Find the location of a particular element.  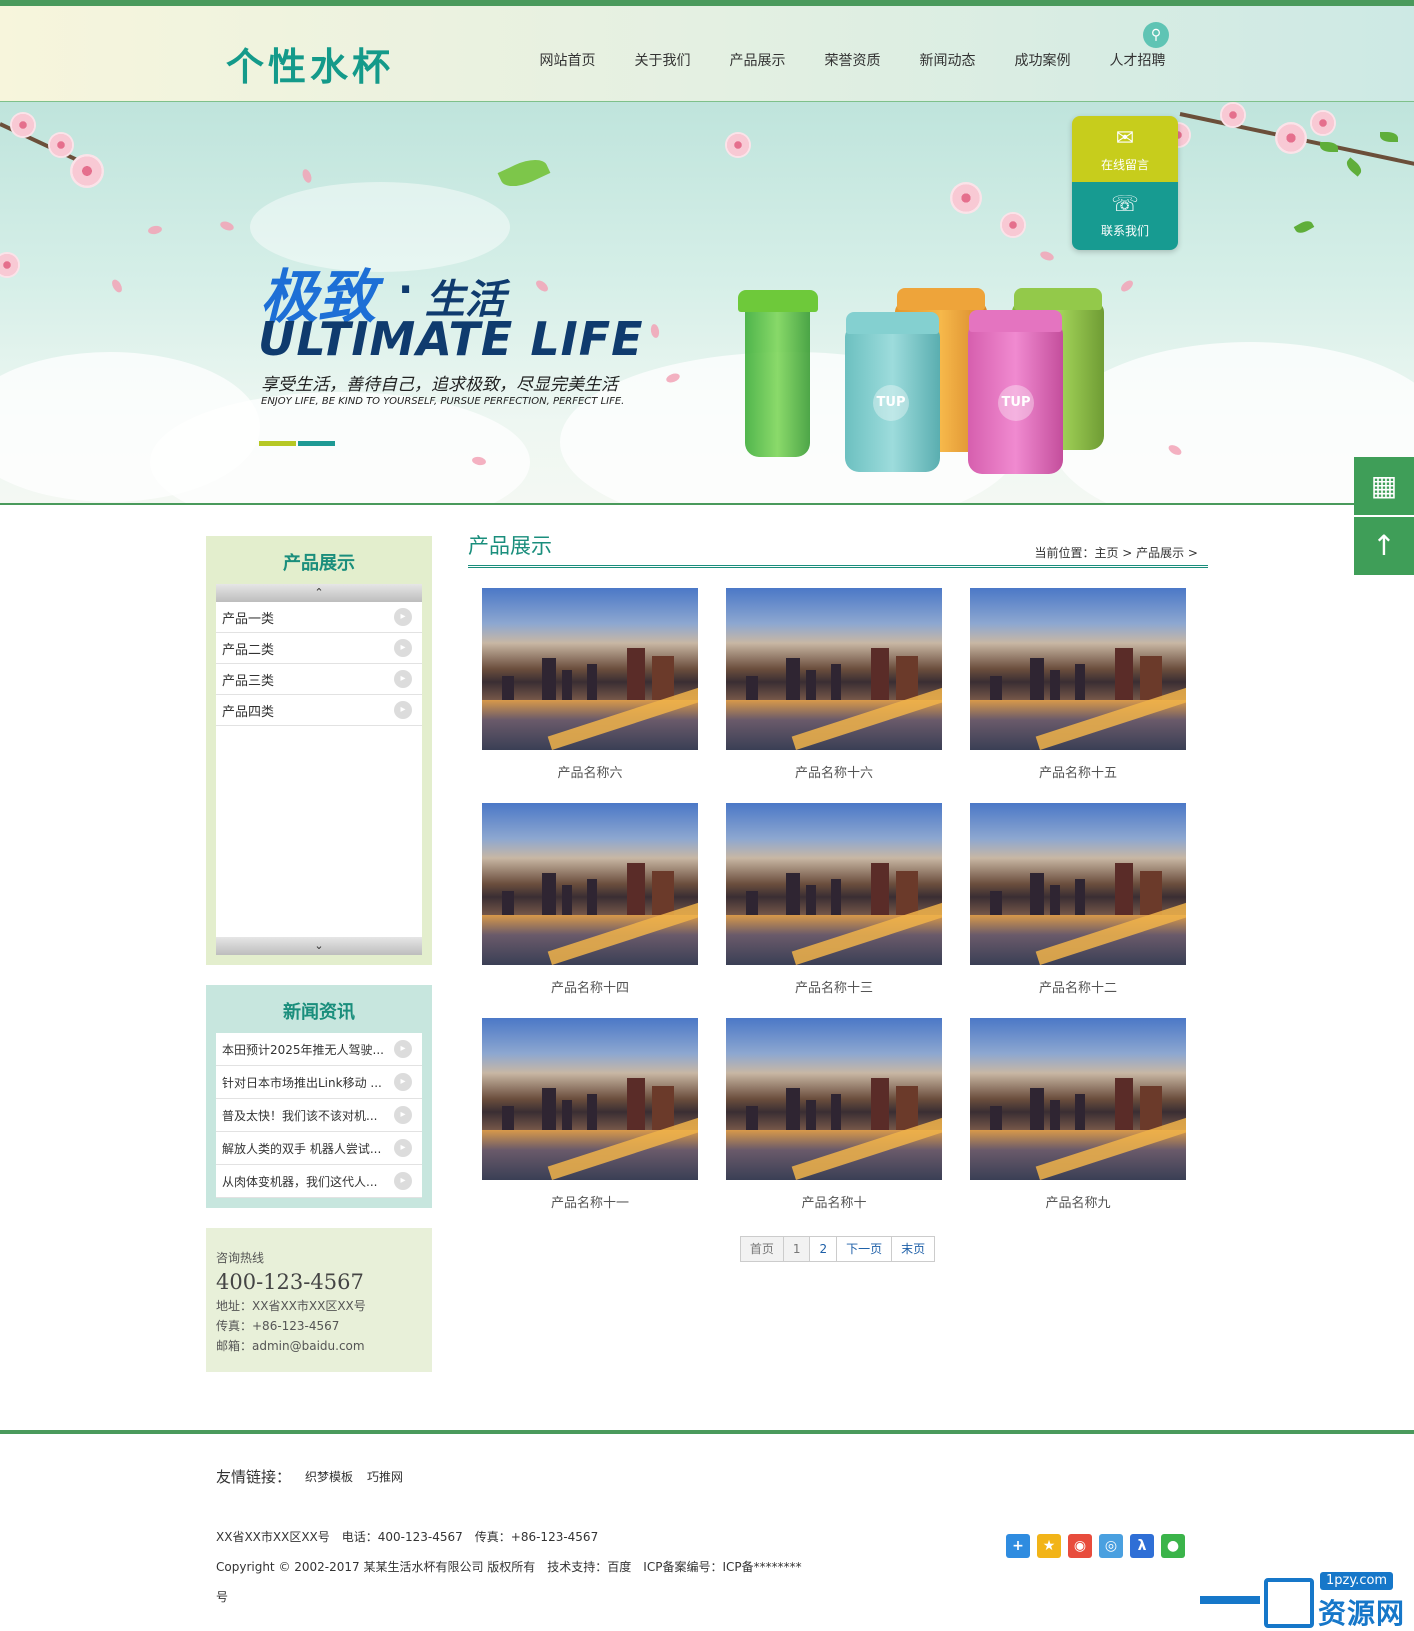

cup-lid is located at coordinates (892, 323).